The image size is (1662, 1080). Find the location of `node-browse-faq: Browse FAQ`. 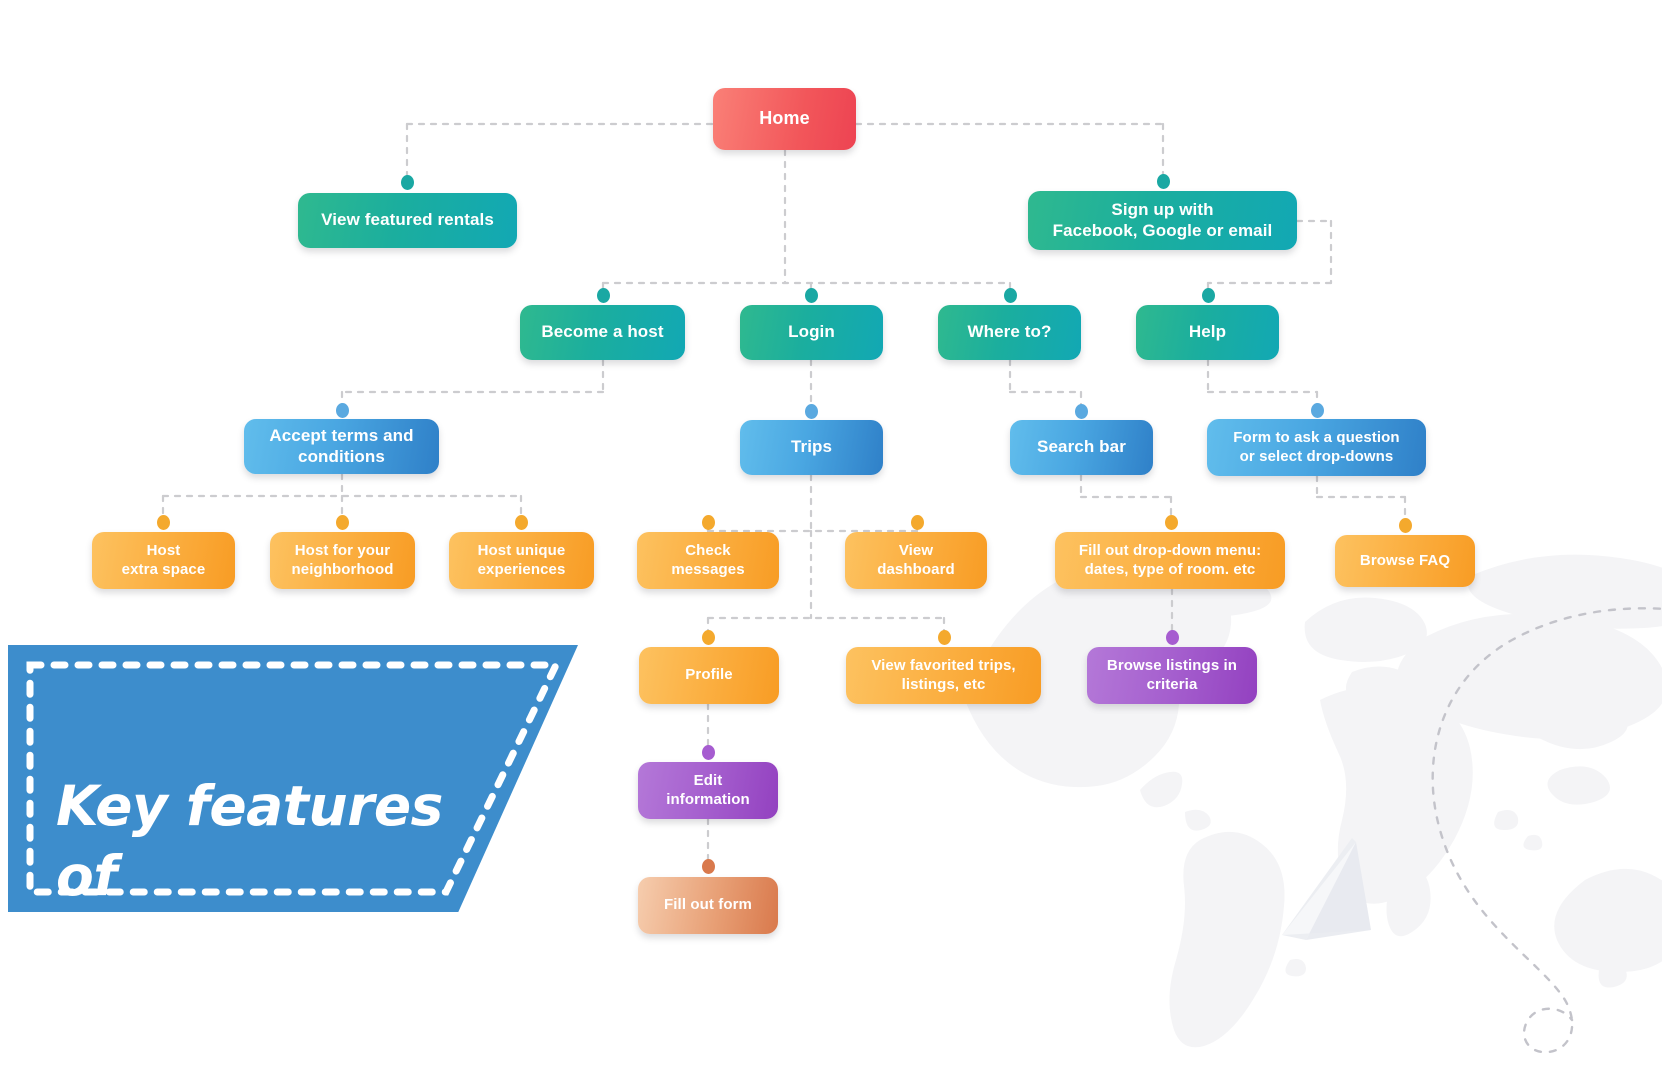

node-browse-faq: Browse FAQ is located at coordinates (1405, 561).